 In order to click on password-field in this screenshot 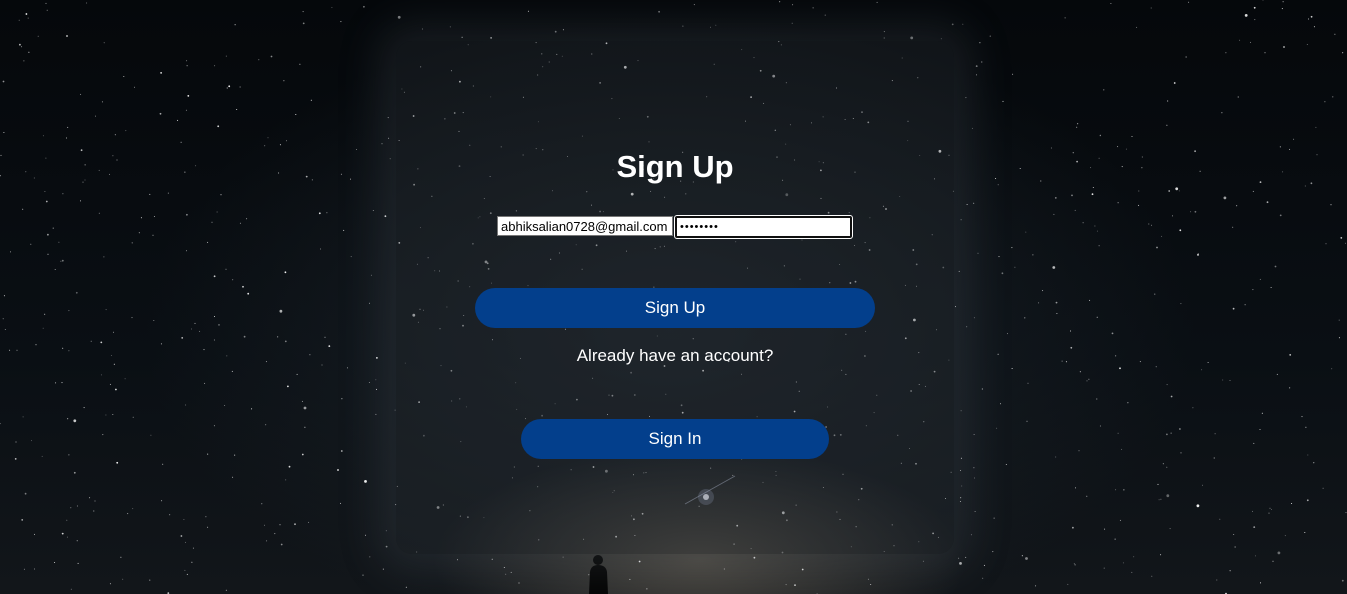, I will do `click(763, 227)`.